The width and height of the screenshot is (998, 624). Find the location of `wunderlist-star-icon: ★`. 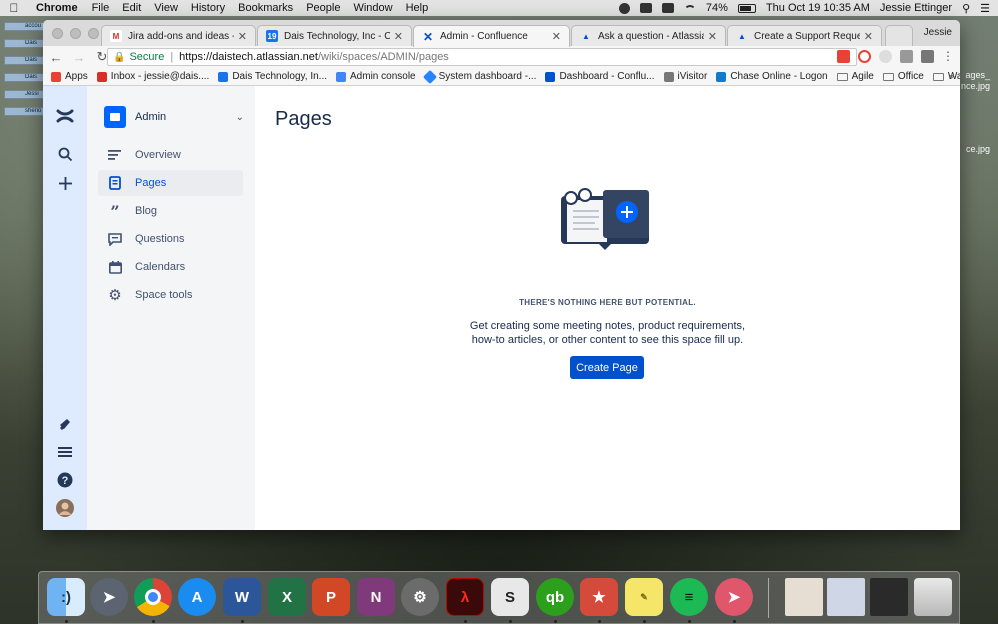

wunderlist-star-icon: ★ is located at coordinates (599, 597).